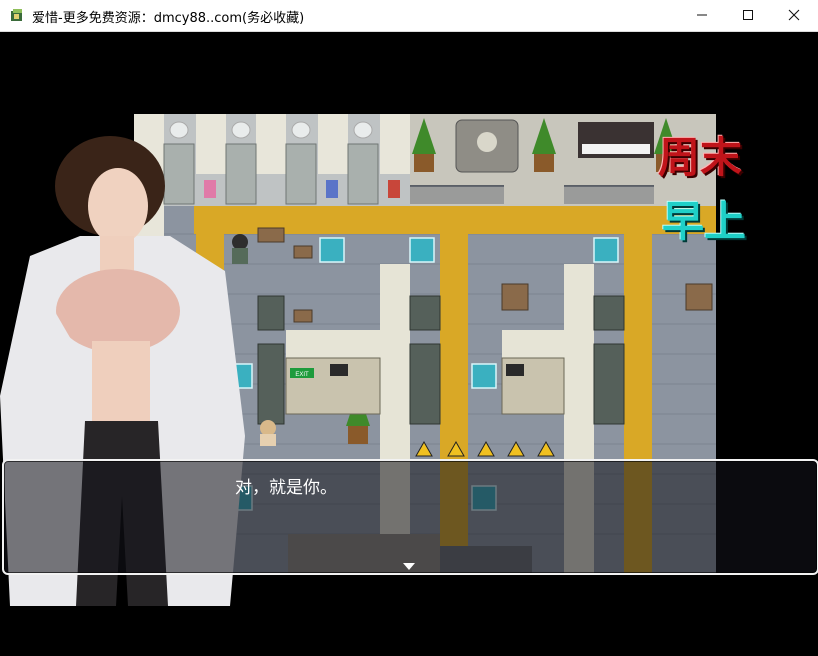  I want to click on close-button, so click(794, 15).